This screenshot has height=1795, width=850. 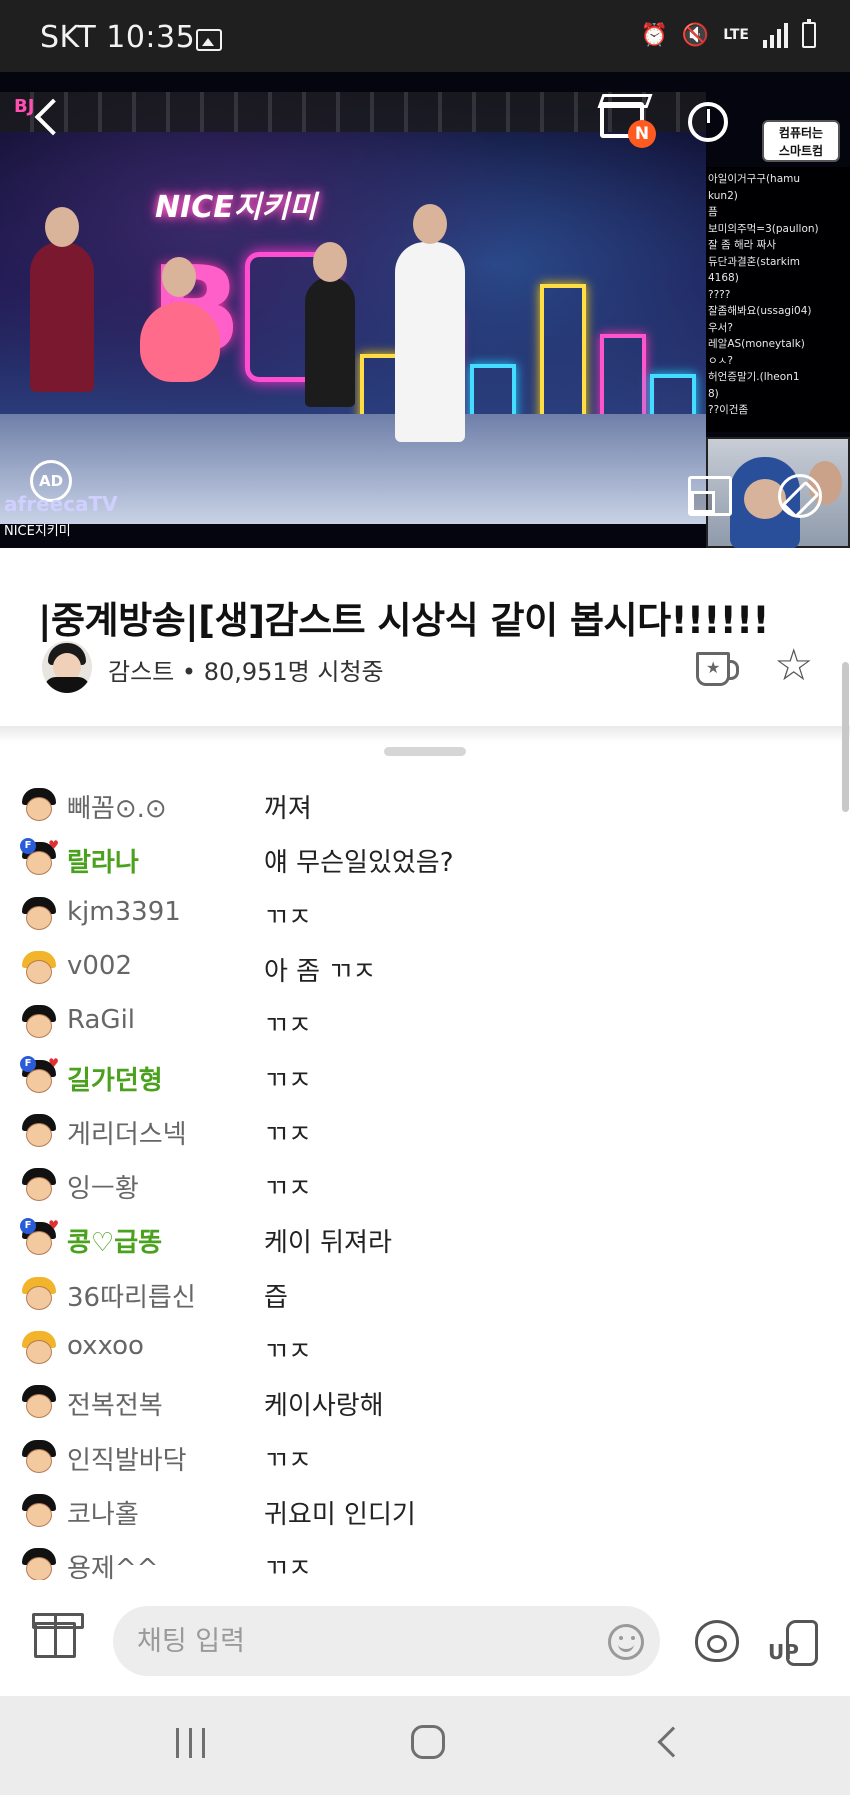 I want to click on side-chat-line: 잘좀해봐요(ussagi04), so click(x=760, y=311).